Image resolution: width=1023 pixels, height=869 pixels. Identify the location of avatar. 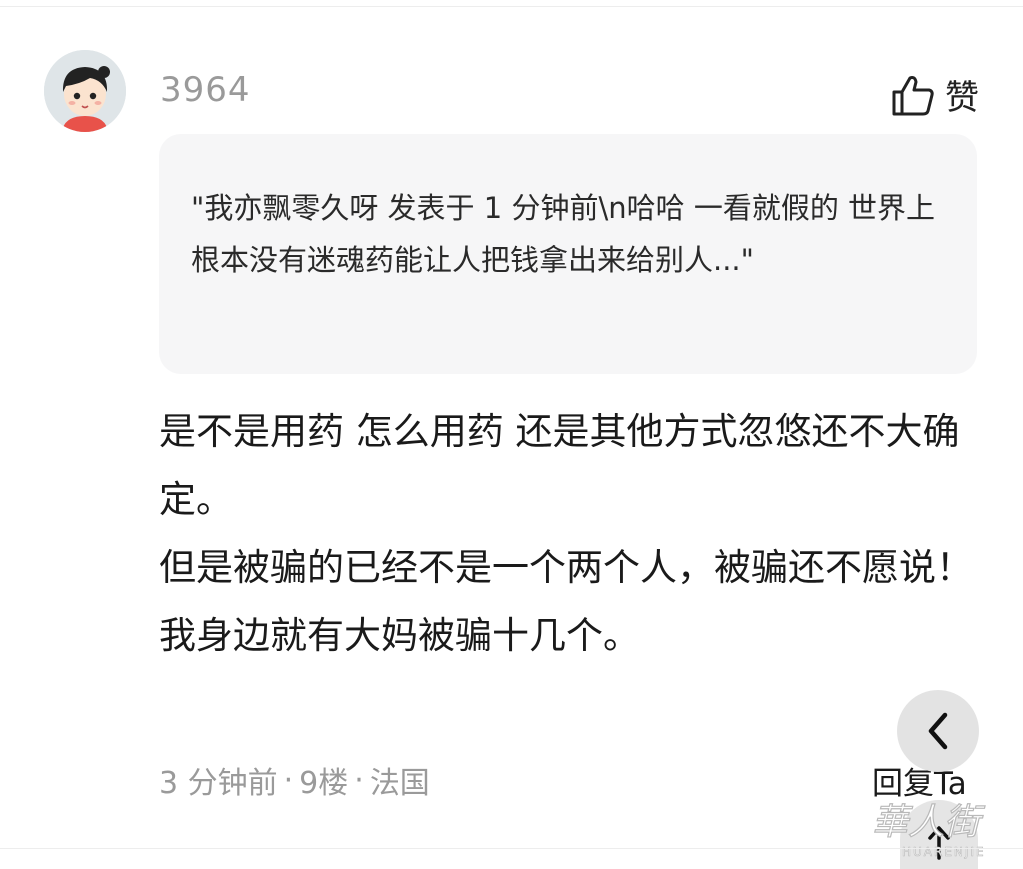
(85, 91).